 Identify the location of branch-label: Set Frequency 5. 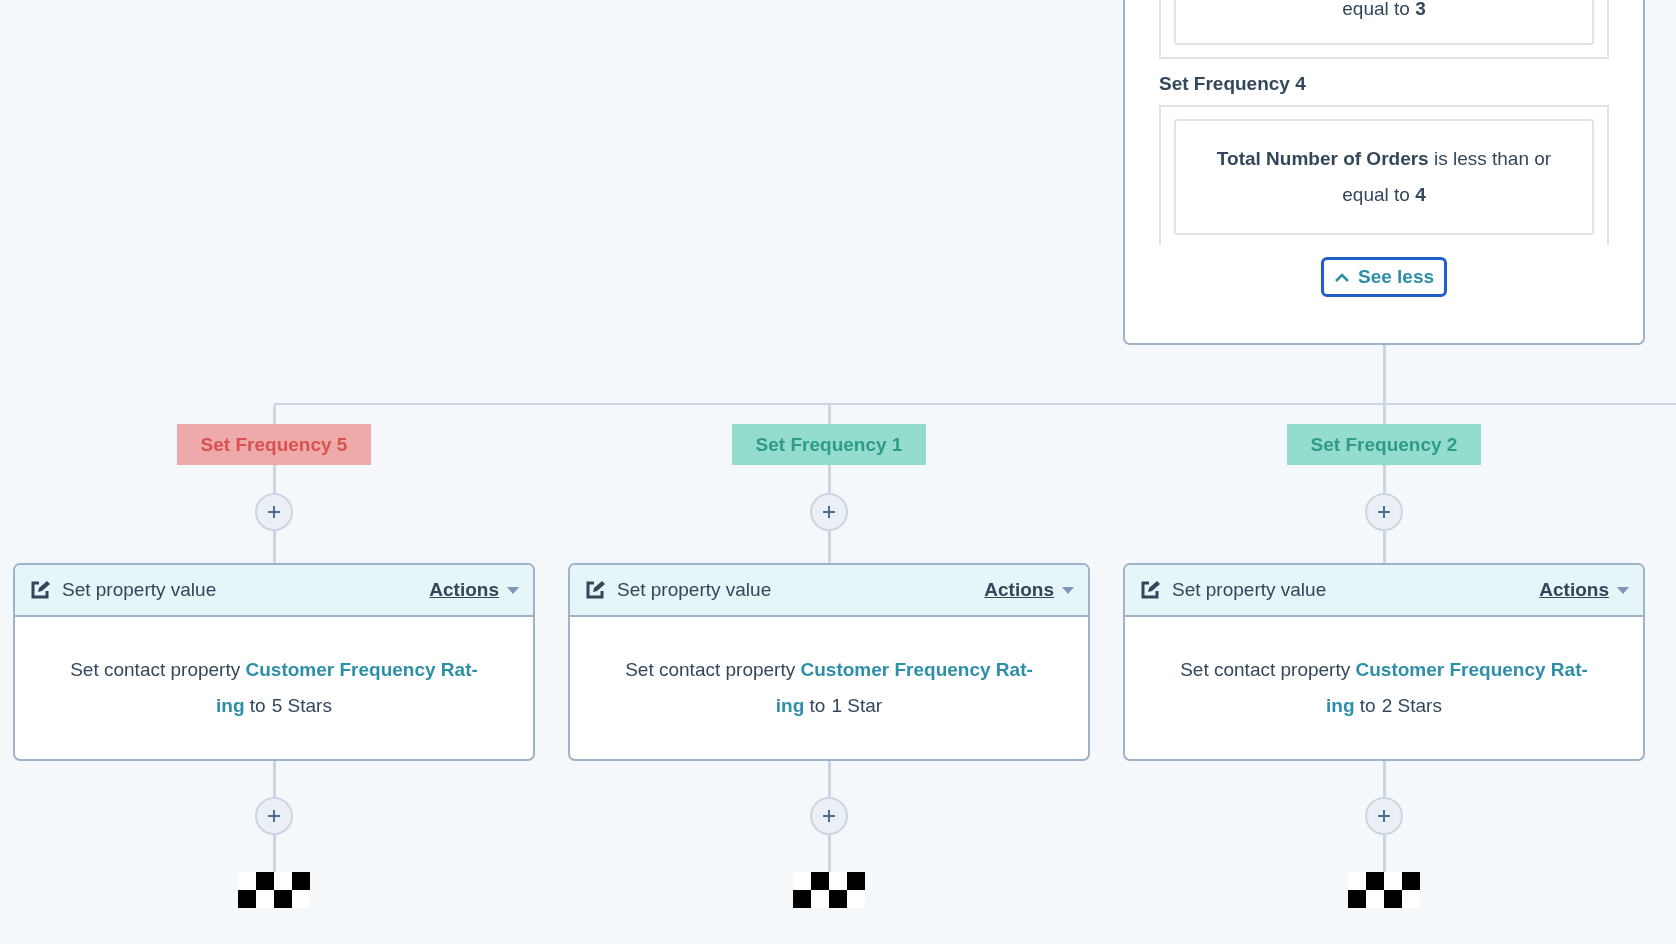
(274, 444).